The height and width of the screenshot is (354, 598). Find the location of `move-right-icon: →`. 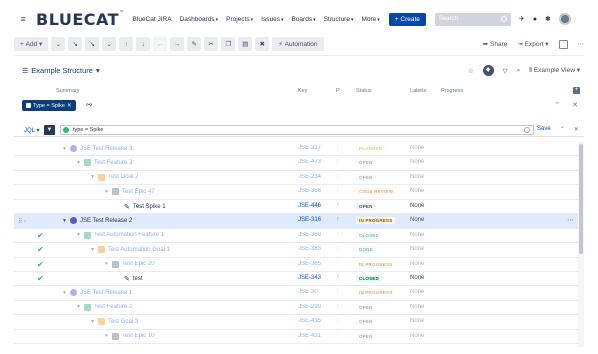

move-right-icon: → is located at coordinates (177, 44).